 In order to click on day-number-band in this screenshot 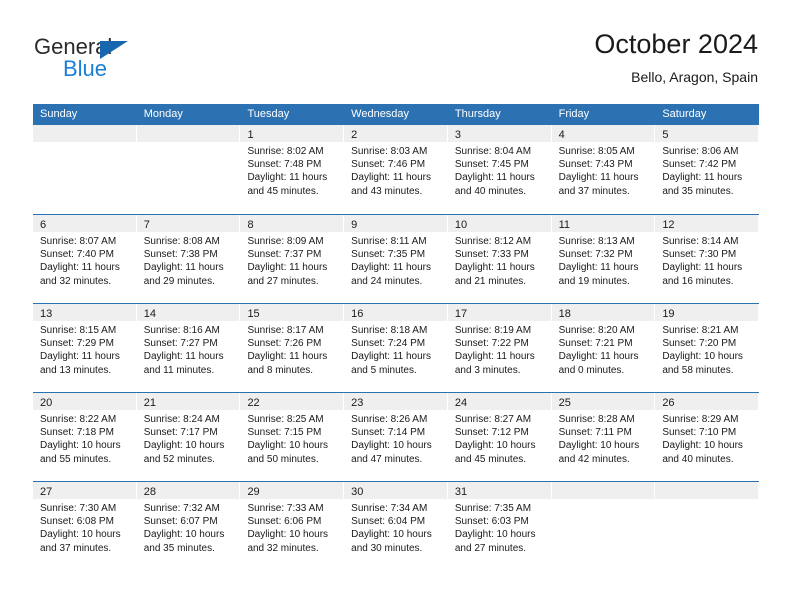, I will do `click(85, 133)`.